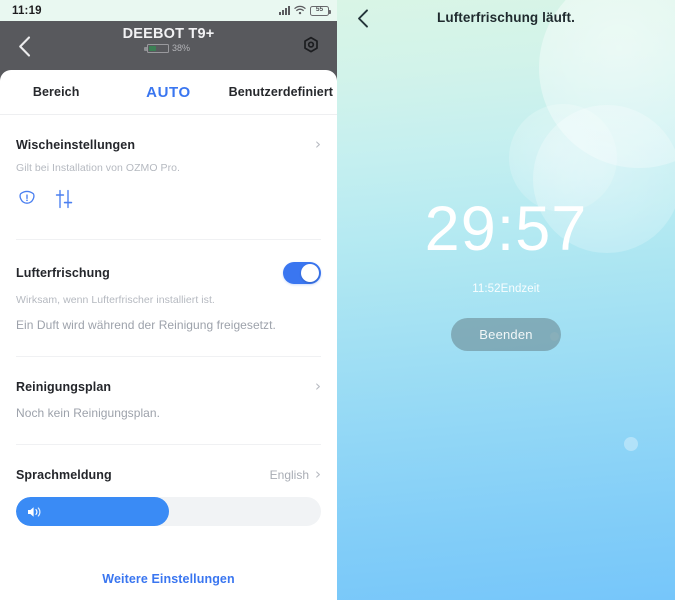 This screenshot has height=600, width=675. I want to click on voice-report-header: Sprachmeldung English ›, so click(168, 463).